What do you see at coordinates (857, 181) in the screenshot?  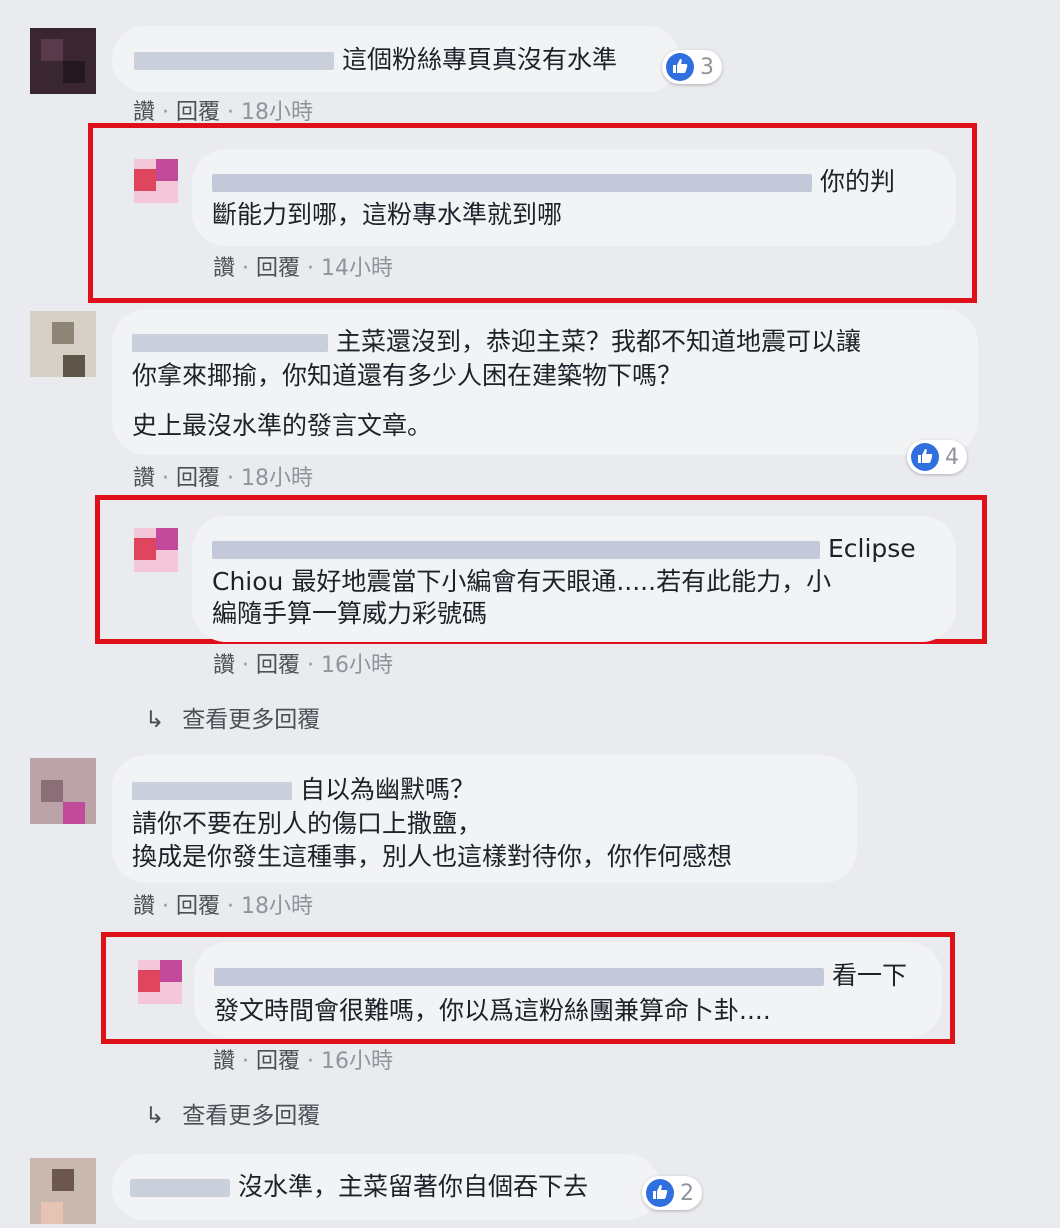 I see `comment-text: 你的判` at bounding box center [857, 181].